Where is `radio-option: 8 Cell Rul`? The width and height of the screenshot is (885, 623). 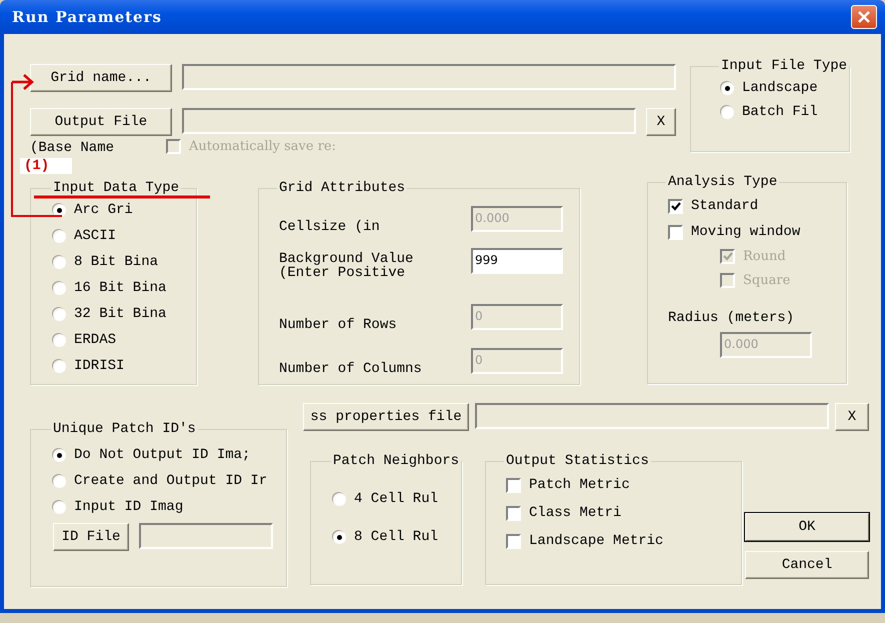
radio-option: 8 Cell Rul is located at coordinates (397, 537).